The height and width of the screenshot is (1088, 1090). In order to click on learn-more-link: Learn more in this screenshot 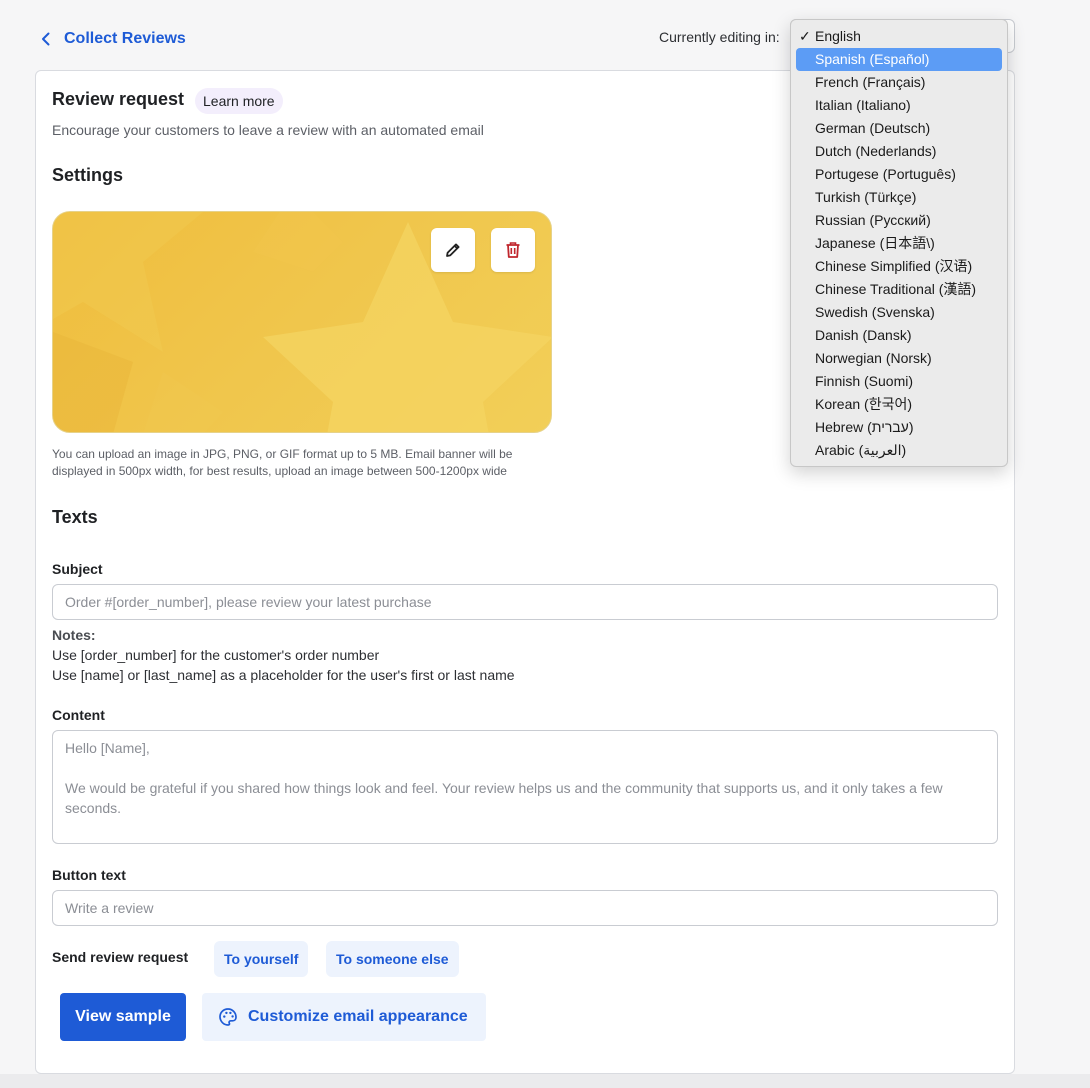, I will do `click(239, 101)`.